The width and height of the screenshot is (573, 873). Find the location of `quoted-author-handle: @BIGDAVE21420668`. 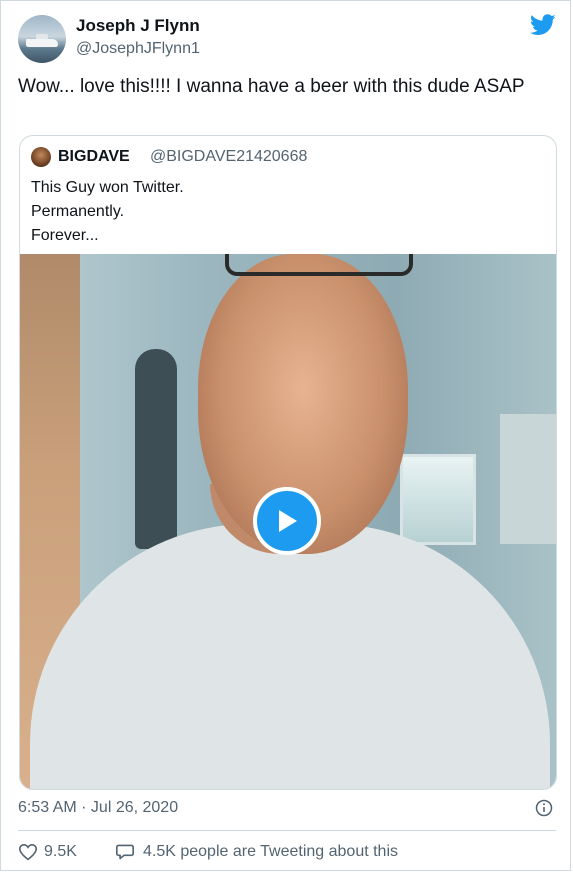

quoted-author-handle: @BIGDAVE21420668 is located at coordinates (229, 156).